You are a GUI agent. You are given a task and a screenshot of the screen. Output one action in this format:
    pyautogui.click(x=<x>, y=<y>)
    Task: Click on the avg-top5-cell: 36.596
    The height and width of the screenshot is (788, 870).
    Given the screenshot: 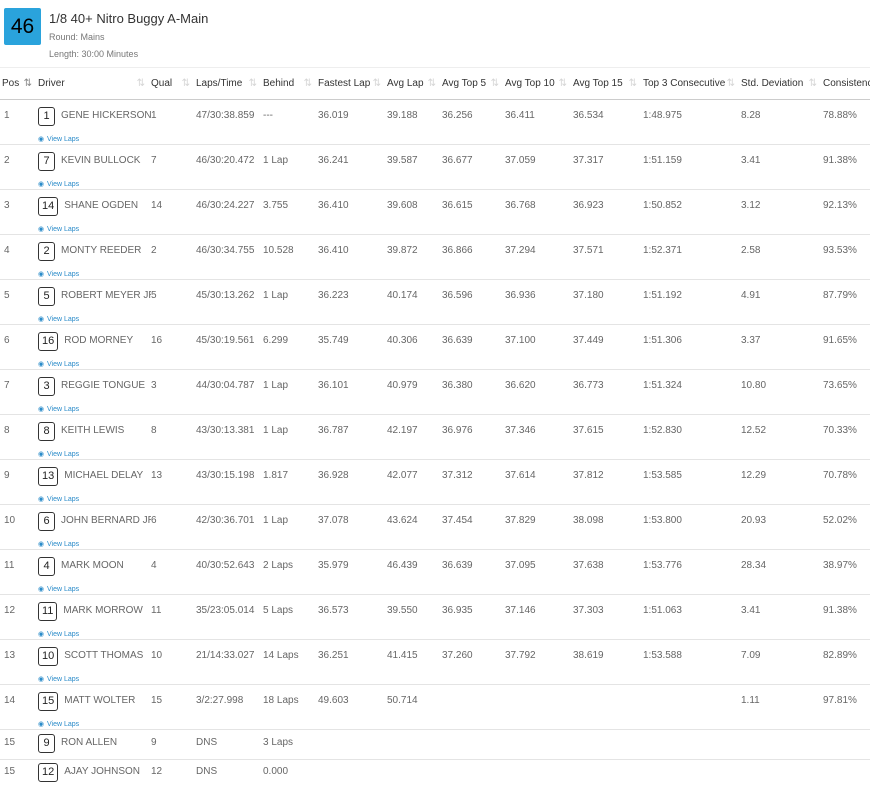 What is the action you would take?
    pyautogui.click(x=473, y=302)
    